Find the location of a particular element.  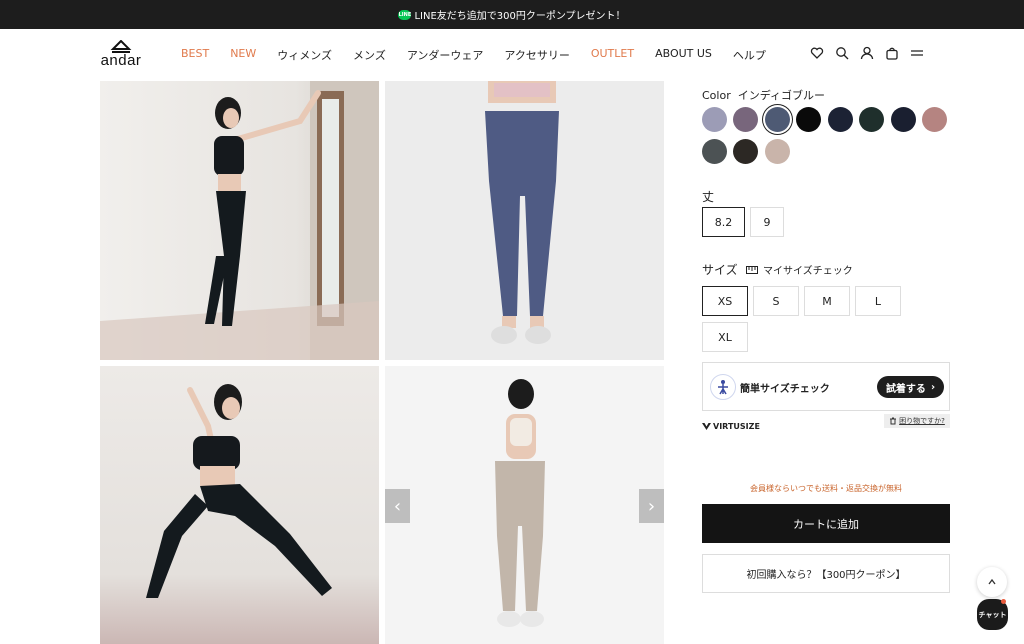

scroll-to-top-button is located at coordinates (992, 582).